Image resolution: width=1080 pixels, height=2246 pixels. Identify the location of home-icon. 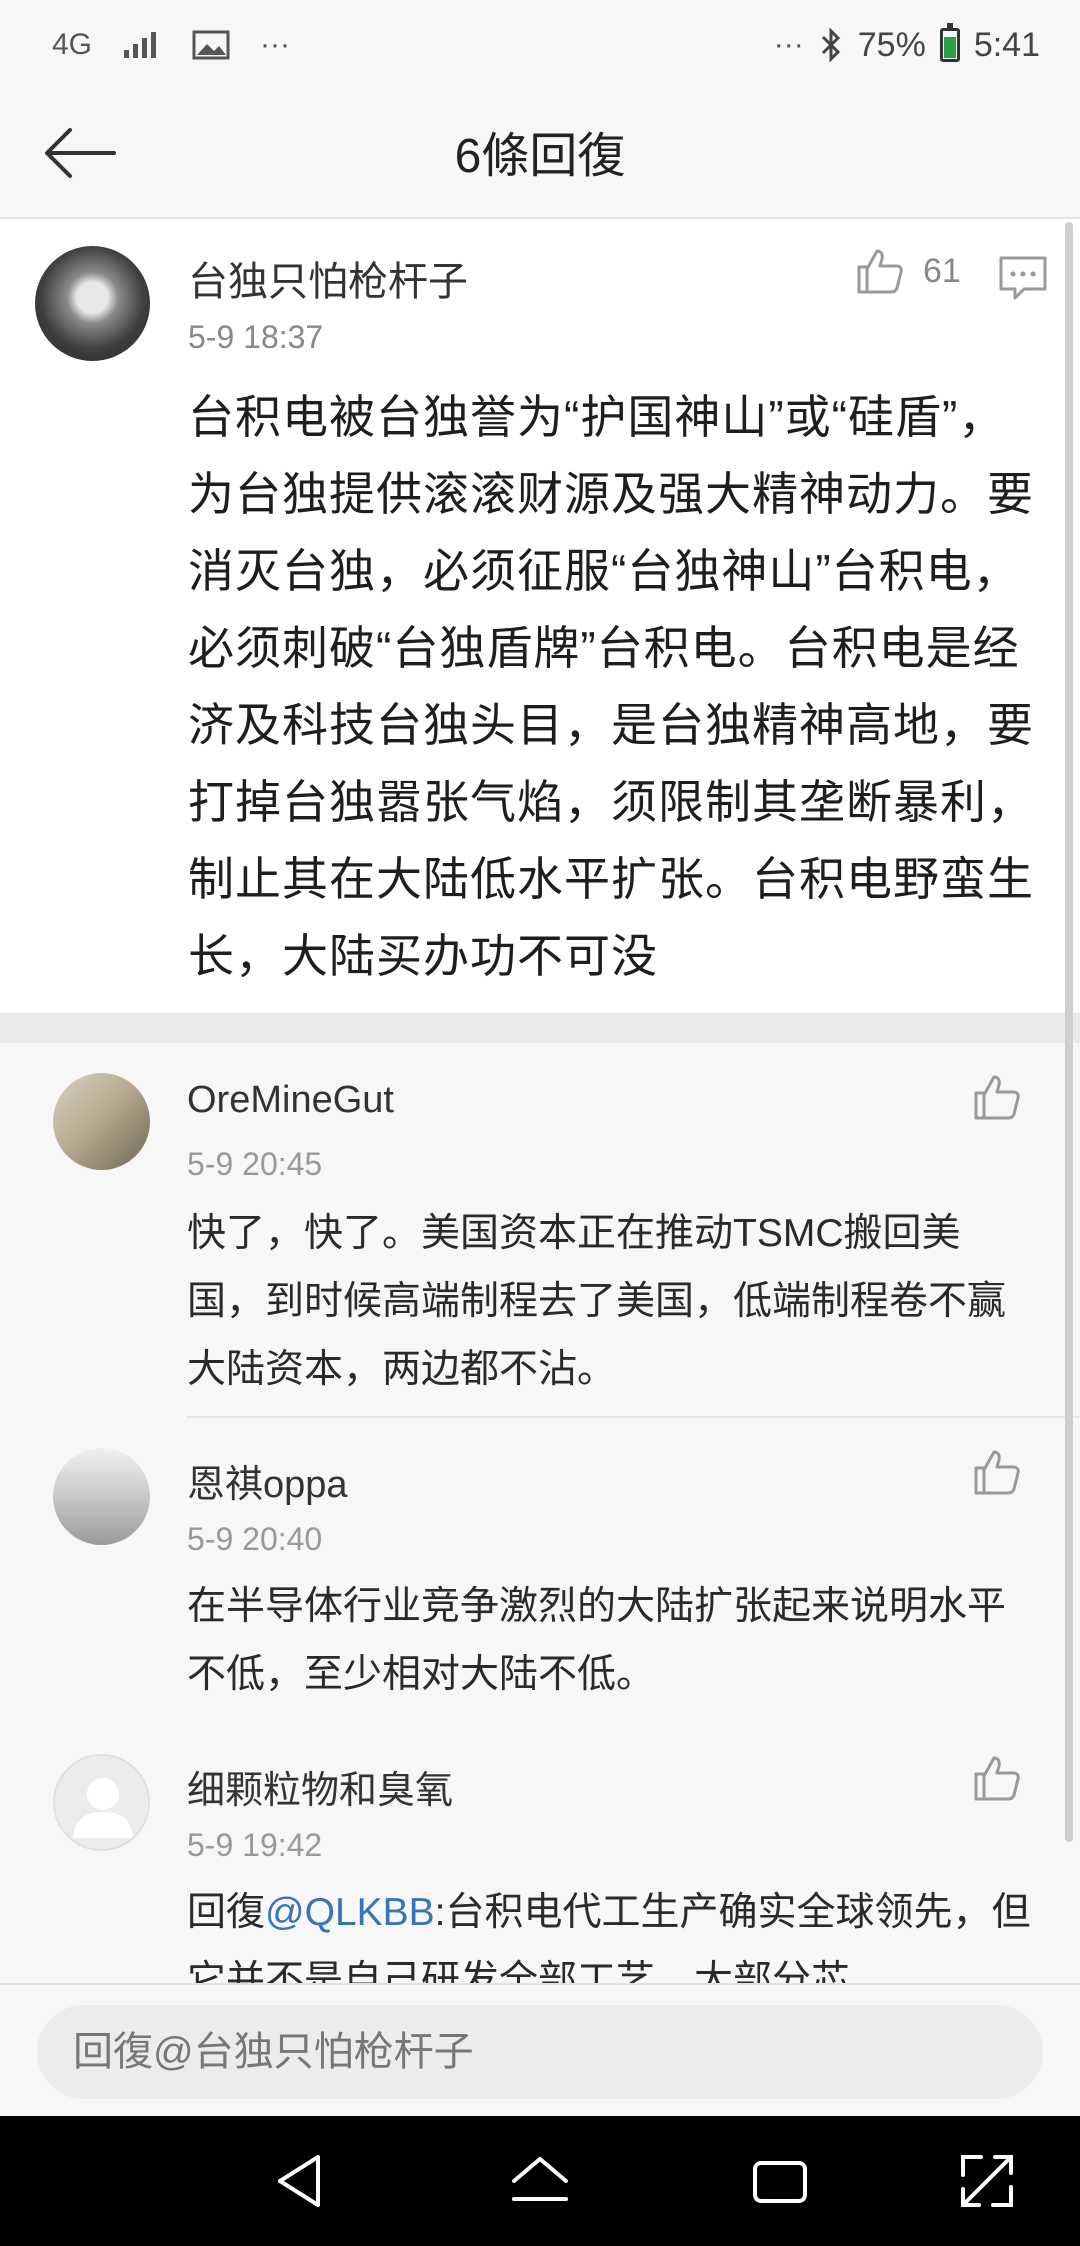
(540, 2179).